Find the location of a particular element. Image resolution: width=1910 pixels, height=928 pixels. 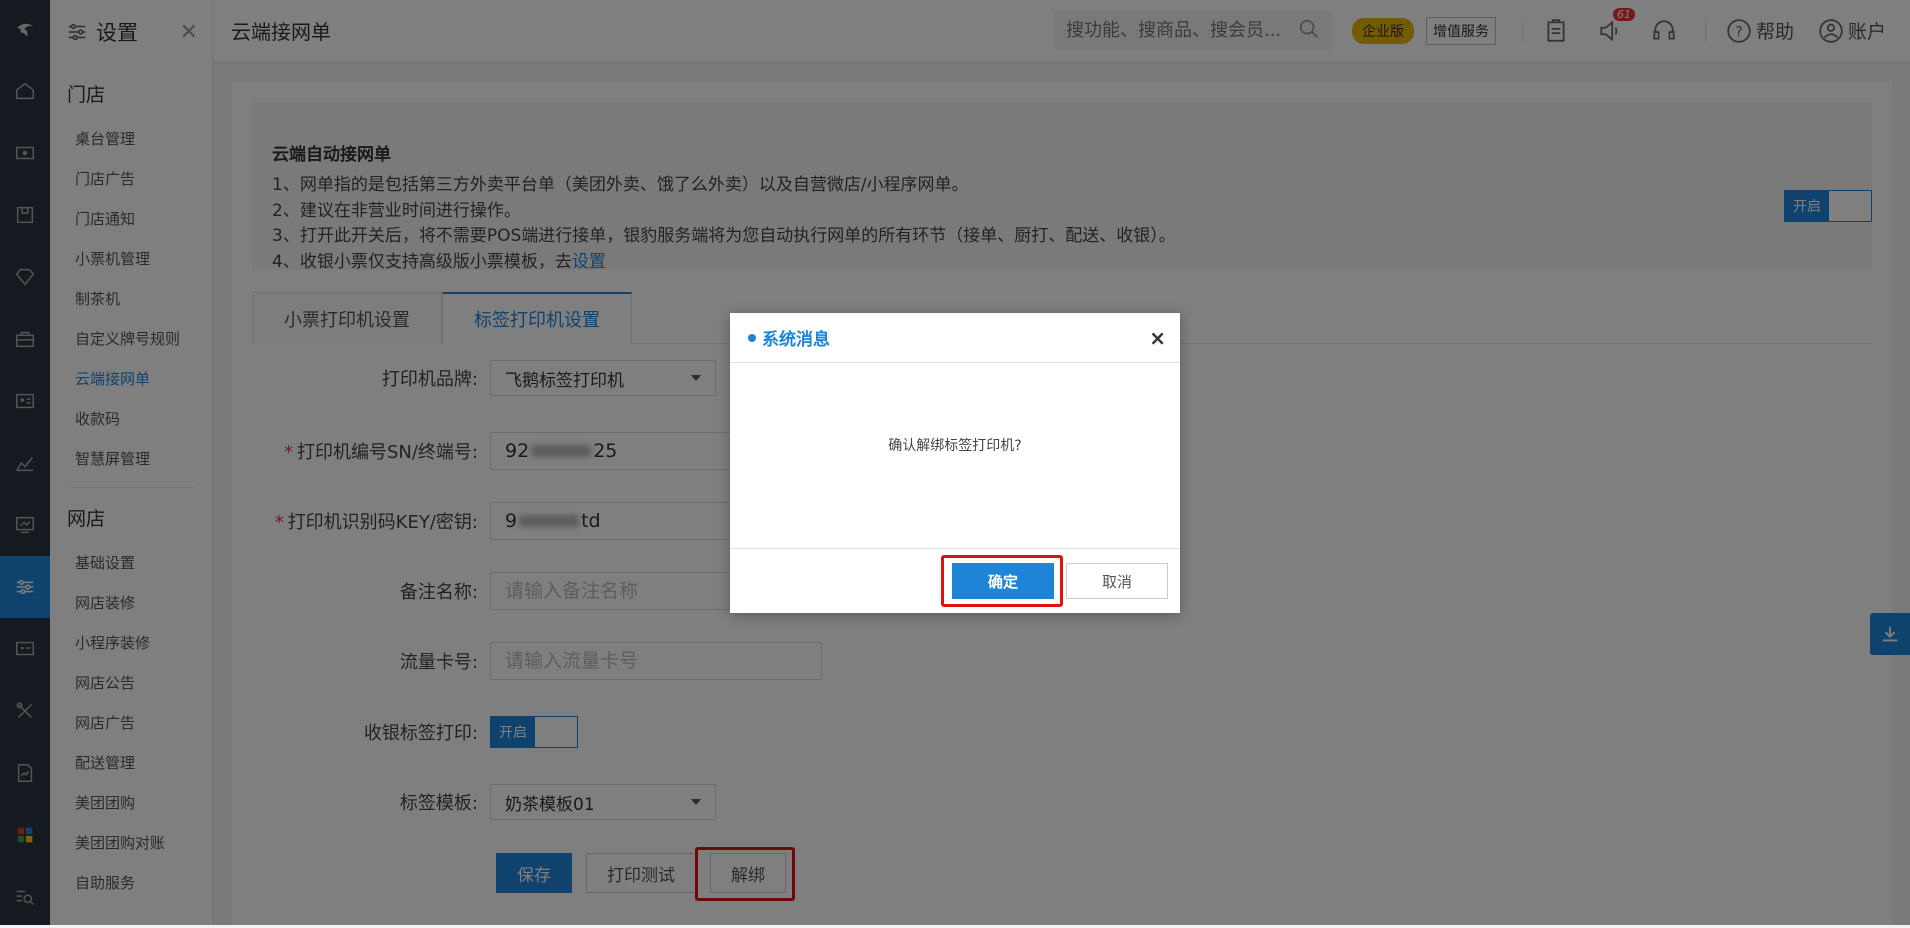

confirm-highlight is located at coordinates (1002, 581).